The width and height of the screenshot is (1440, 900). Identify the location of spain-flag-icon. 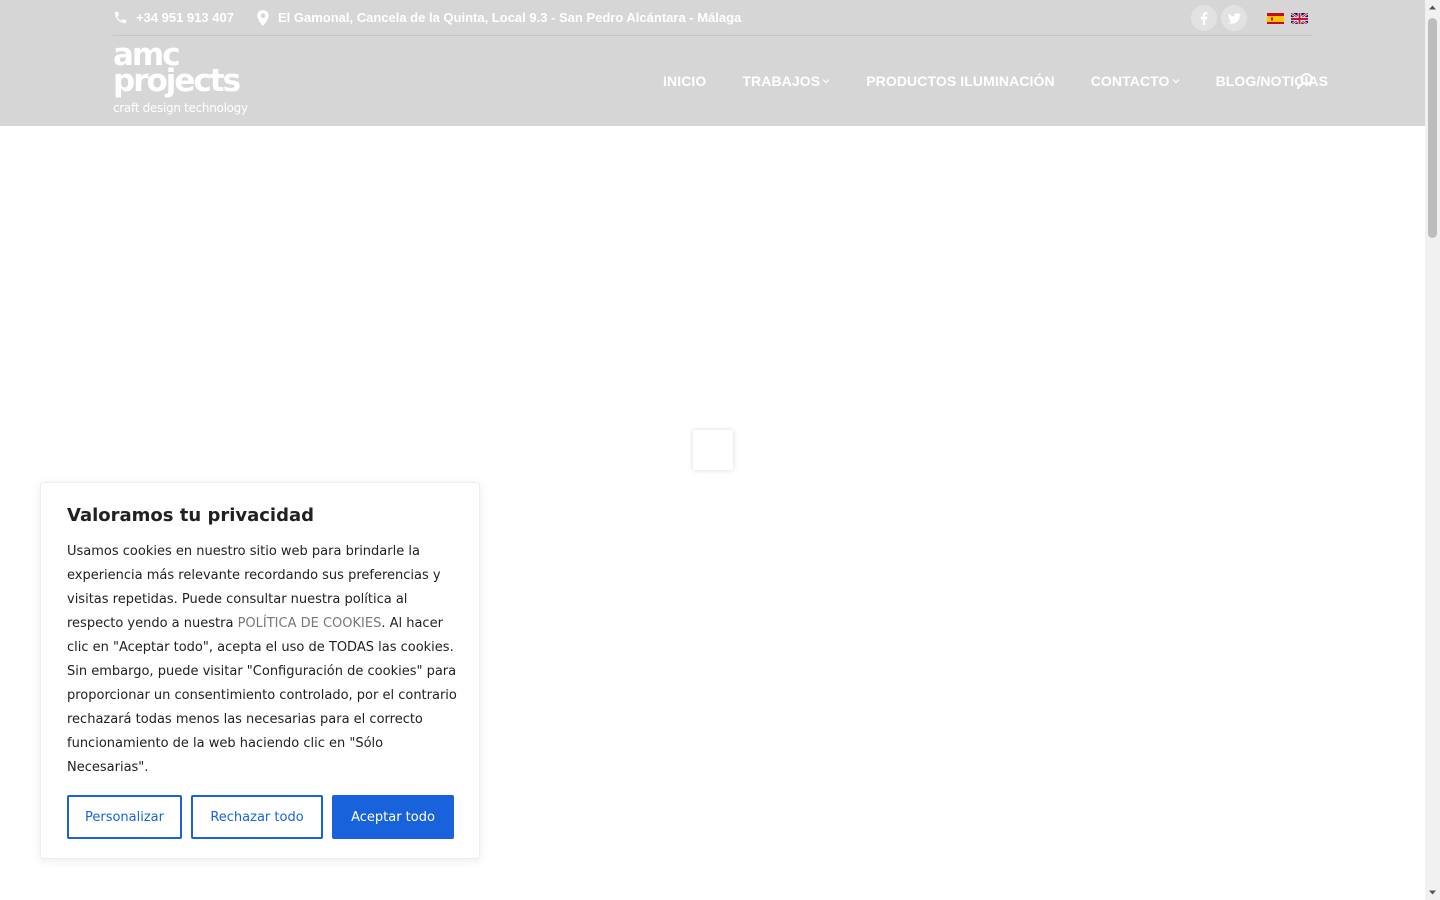
(1275, 18).